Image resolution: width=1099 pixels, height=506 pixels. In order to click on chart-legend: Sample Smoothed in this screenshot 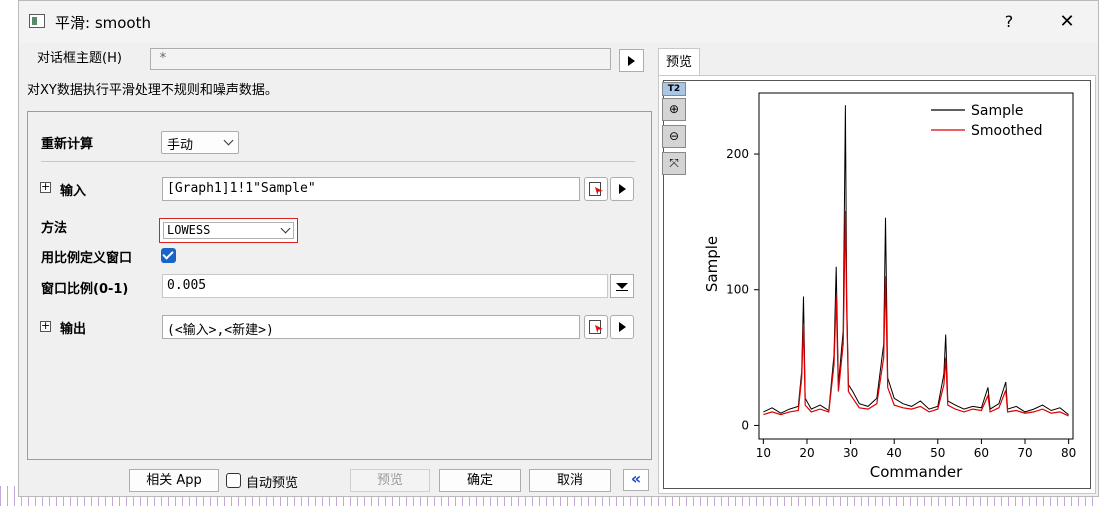, I will do `click(987, 121)`.